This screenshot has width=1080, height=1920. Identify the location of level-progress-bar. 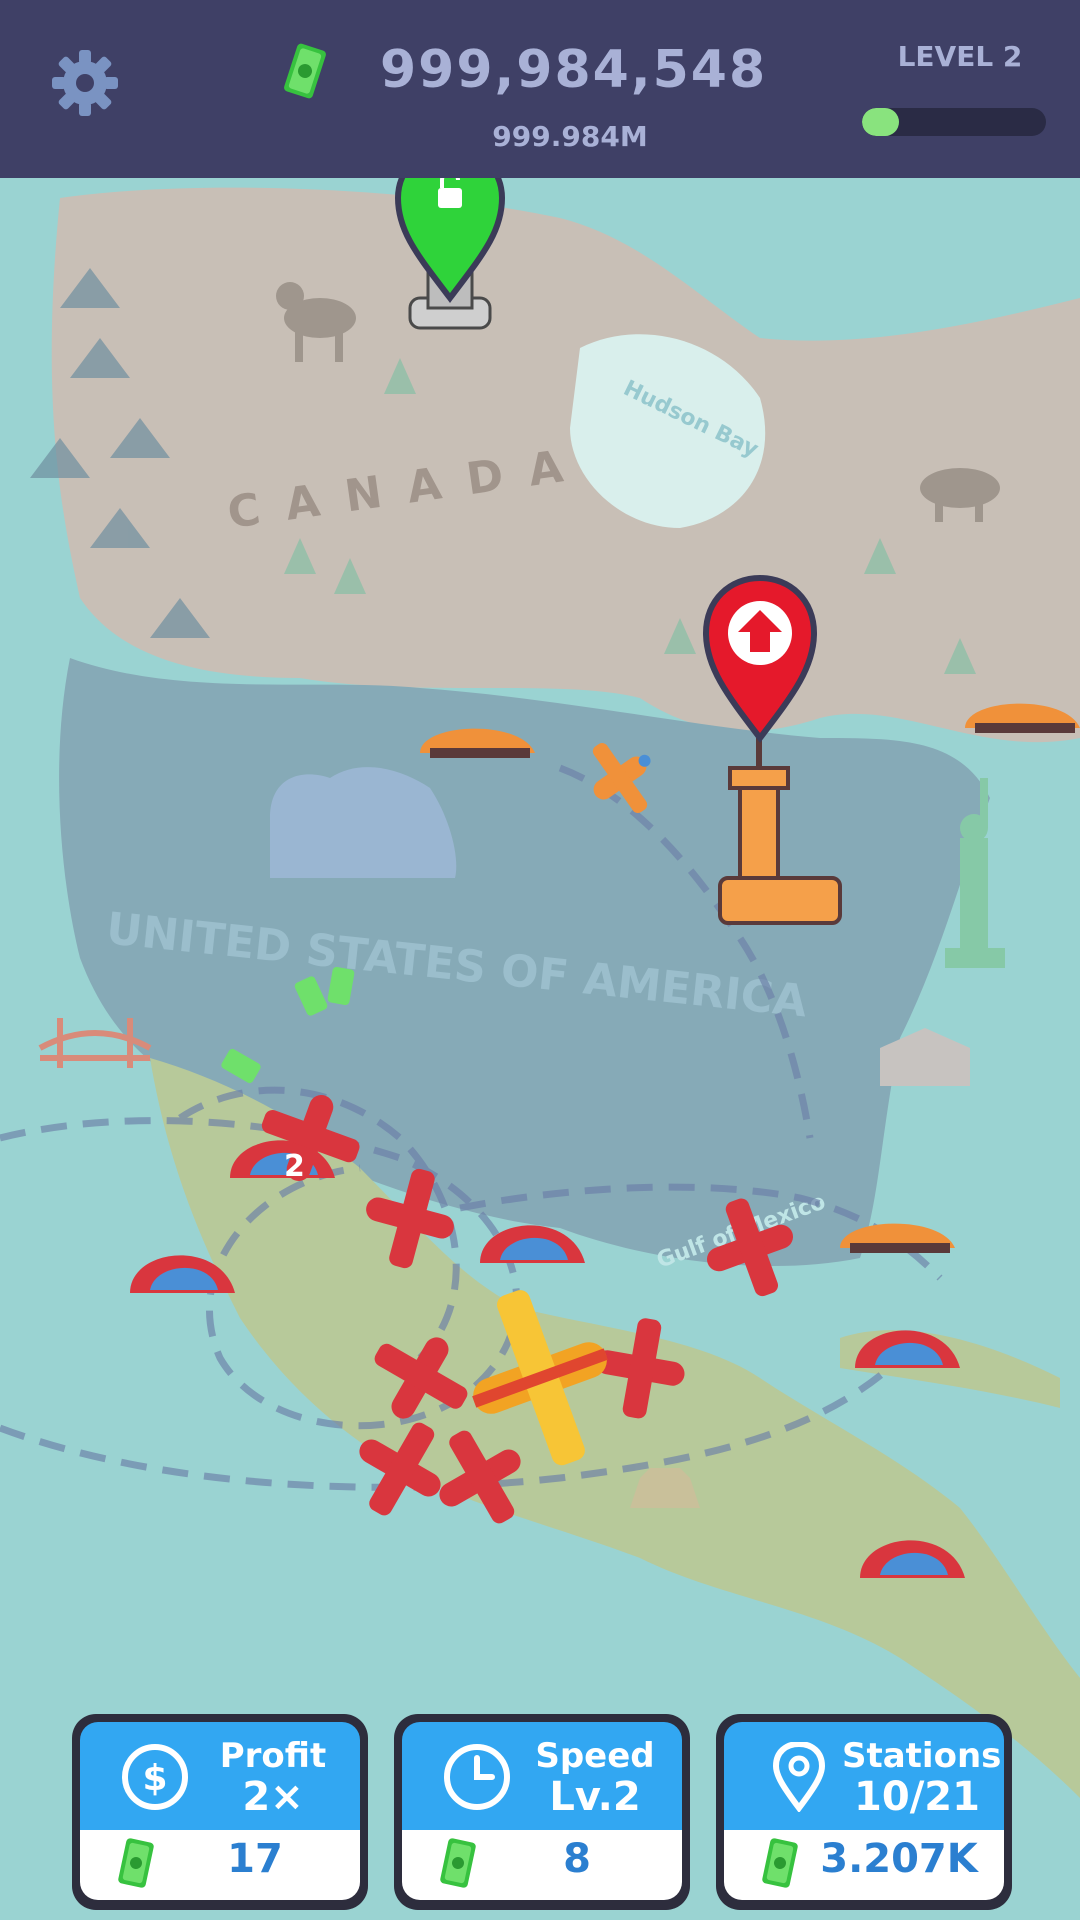
(954, 122).